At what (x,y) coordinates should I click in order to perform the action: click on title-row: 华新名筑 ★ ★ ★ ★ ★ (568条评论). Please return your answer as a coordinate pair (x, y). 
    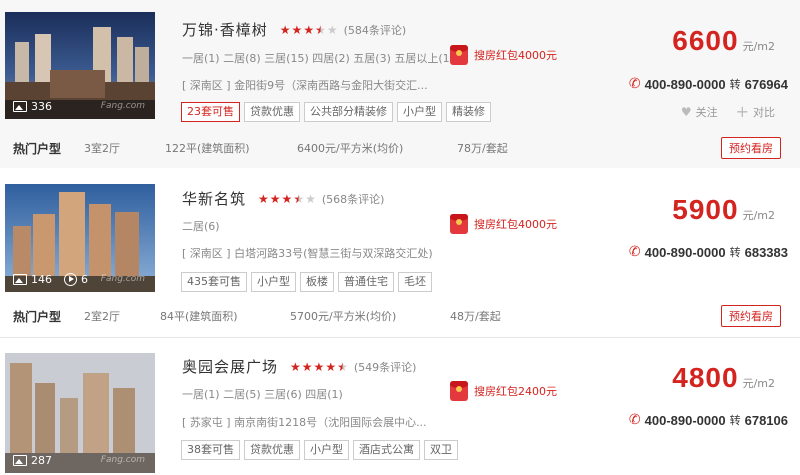
    Looking at the image, I should click on (283, 198).